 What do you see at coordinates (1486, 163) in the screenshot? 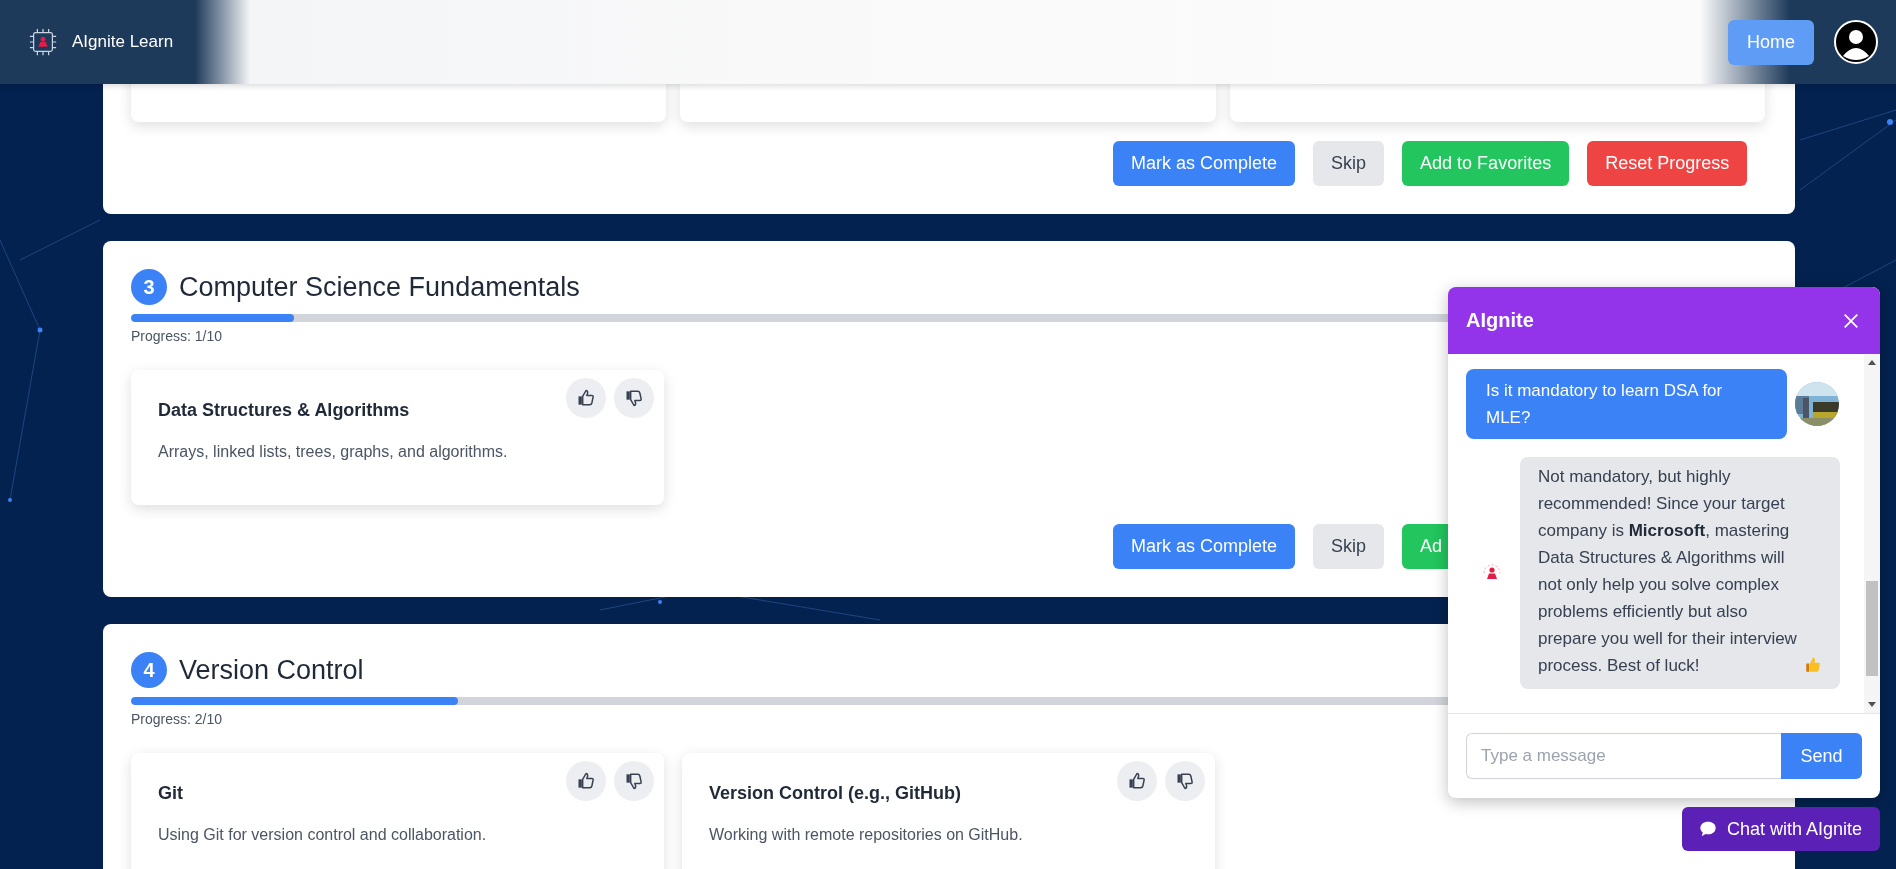
I see `action-button: Add to Favorites` at bounding box center [1486, 163].